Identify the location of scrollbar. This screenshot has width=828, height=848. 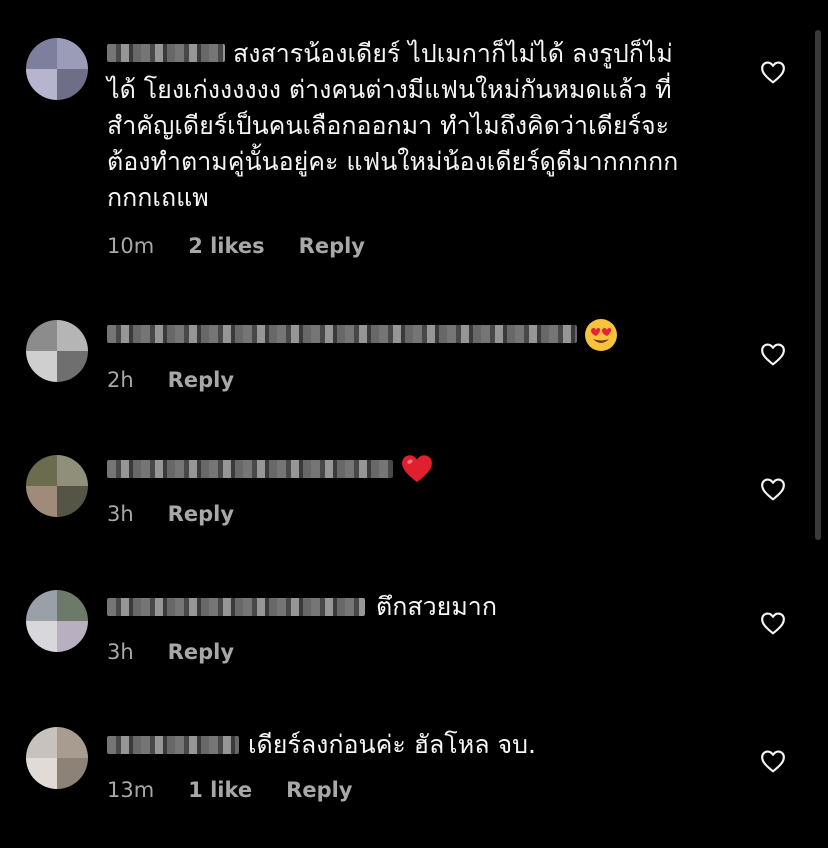
(818, 285).